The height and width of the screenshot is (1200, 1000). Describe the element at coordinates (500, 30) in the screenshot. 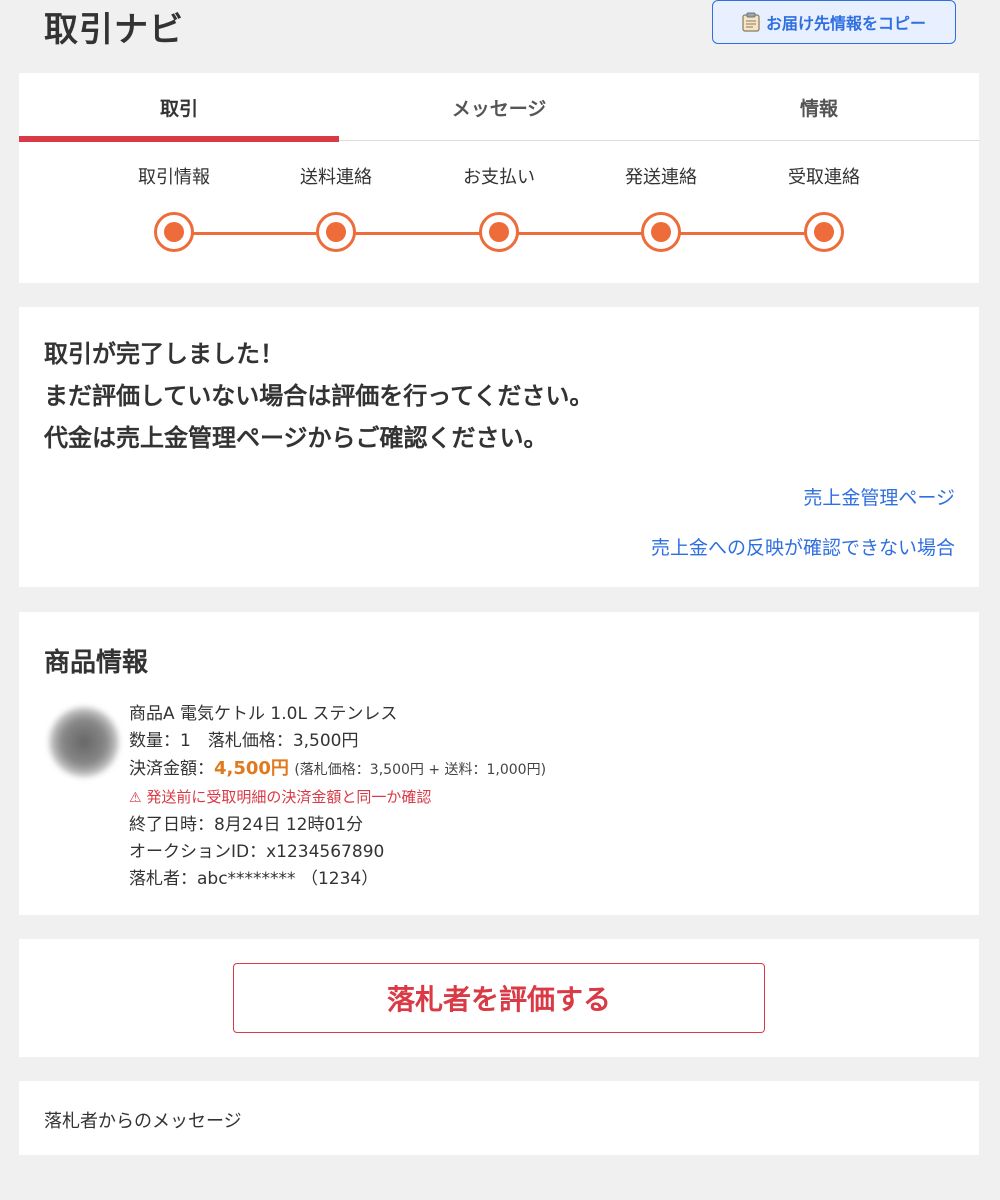

I see `header: 取引ナビ お届け先情報をコピー` at that location.